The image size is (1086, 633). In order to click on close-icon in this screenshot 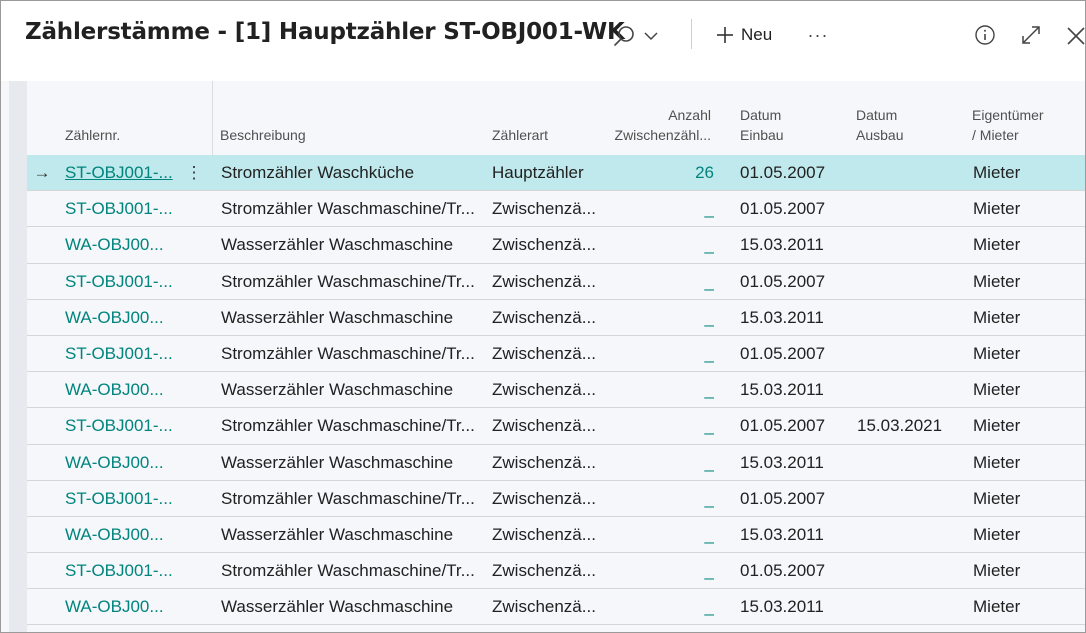, I will do `click(1074, 35)`.